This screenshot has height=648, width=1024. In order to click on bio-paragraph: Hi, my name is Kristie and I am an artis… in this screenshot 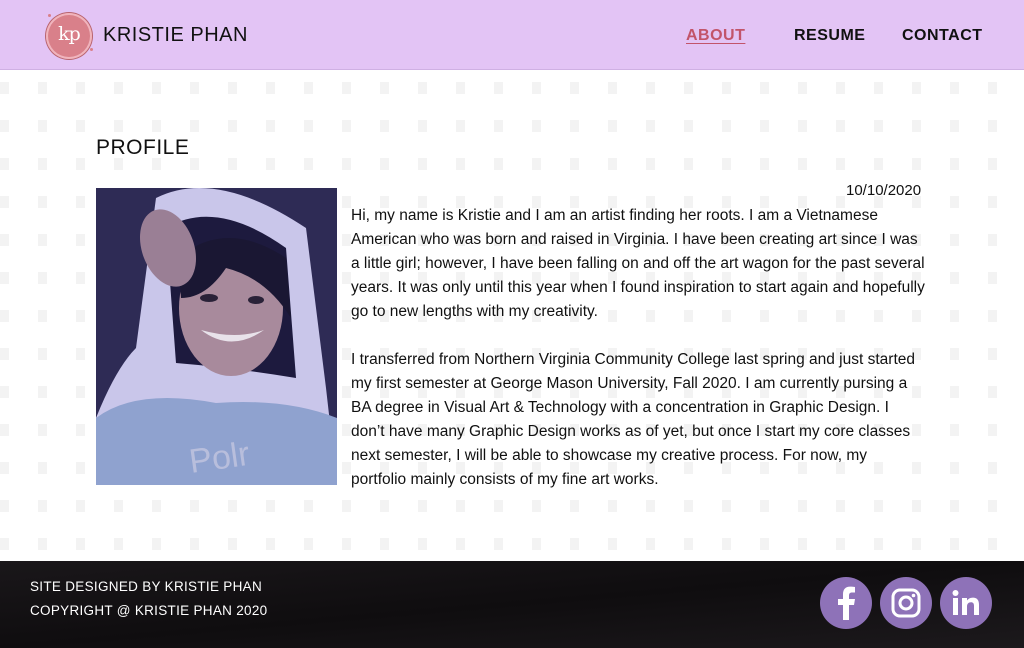, I will do `click(638, 263)`.